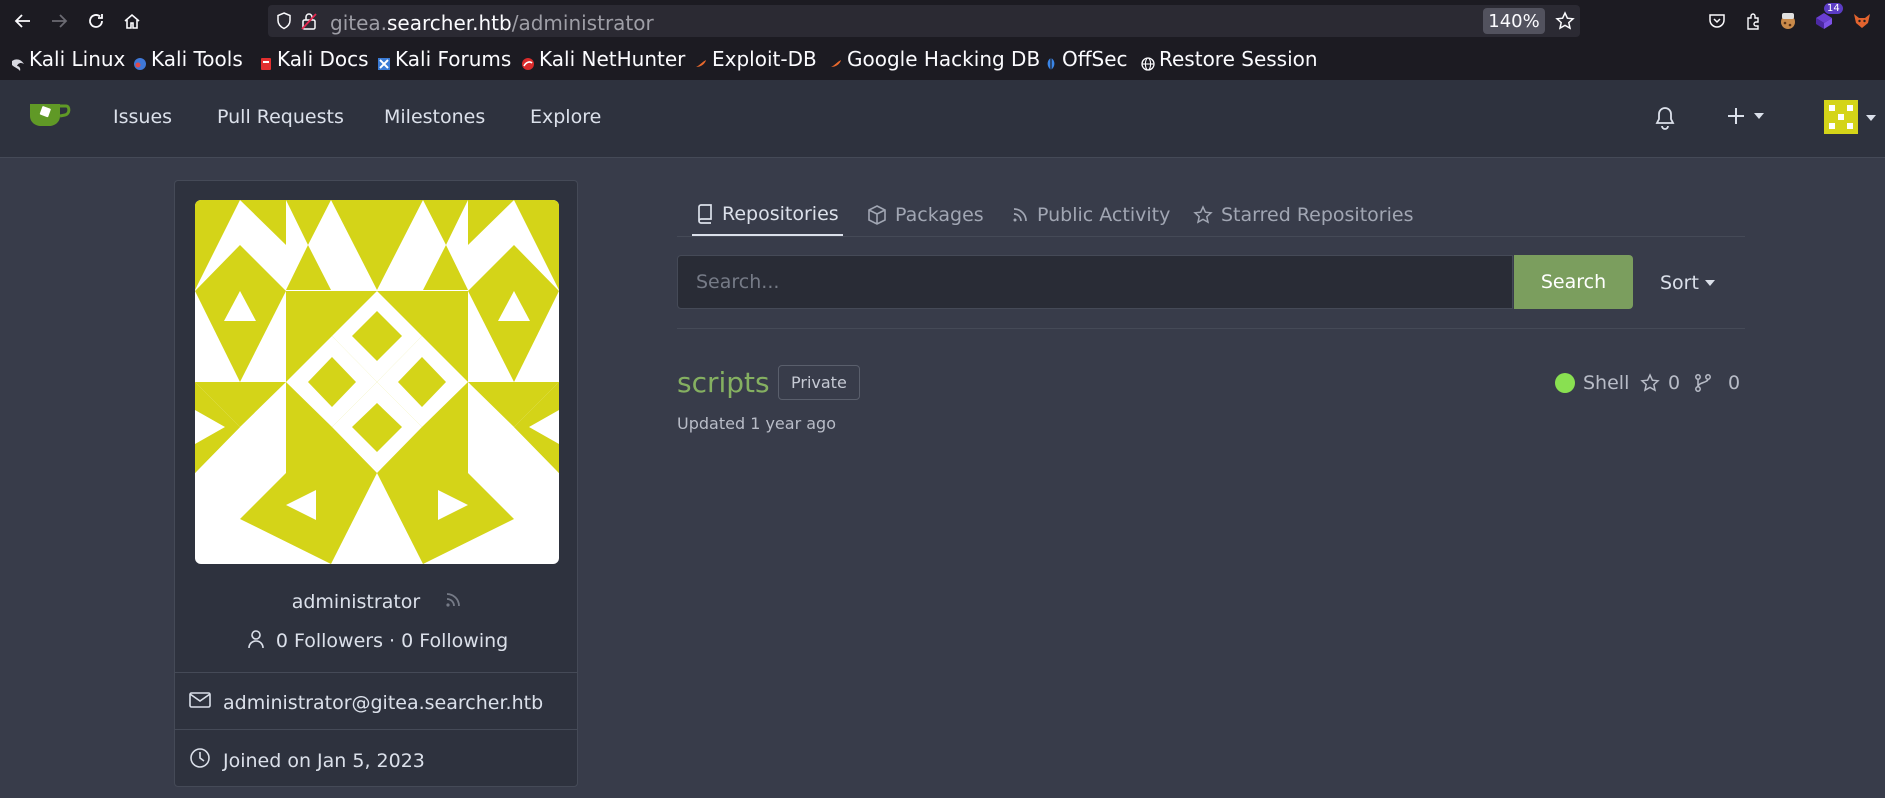  I want to click on tab-label: Packages, so click(939, 215).